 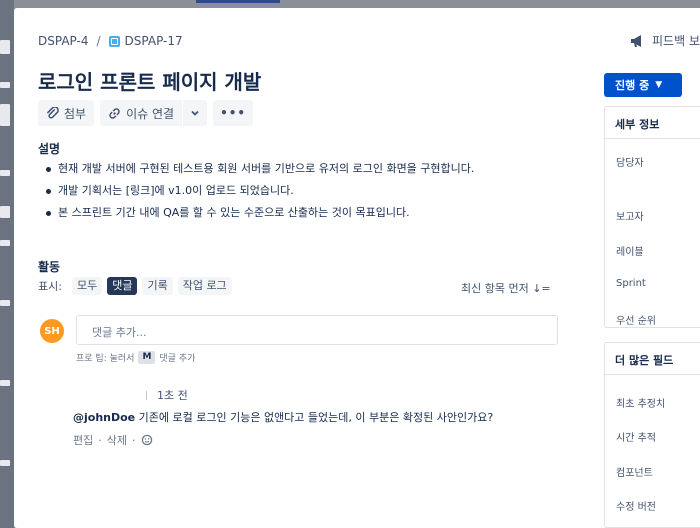 What do you see at coordinates (114, 113) in the screenshot?
I see `link-icon` at bounding box center [114, 113].